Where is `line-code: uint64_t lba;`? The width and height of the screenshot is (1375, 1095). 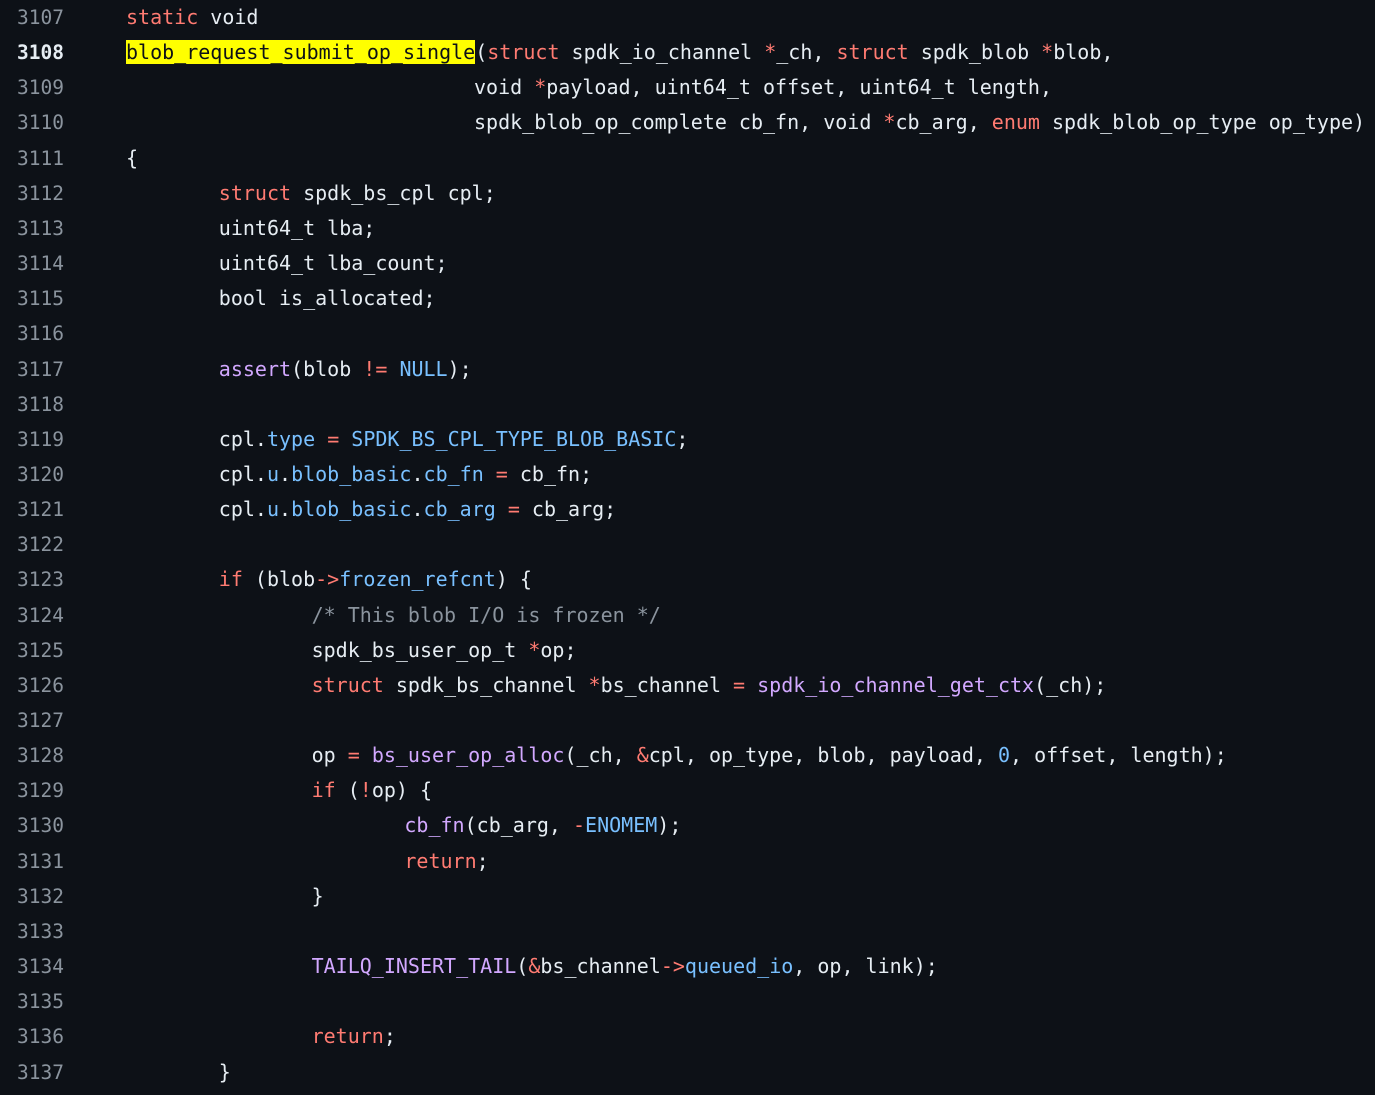 line-code: uint64_t lba; is located at coordinates (297, 228).